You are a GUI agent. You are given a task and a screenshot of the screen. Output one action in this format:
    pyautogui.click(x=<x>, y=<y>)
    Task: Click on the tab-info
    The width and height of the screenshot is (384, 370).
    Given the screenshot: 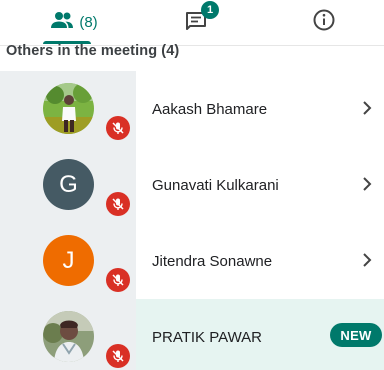 What is the action you would take?
    pyautogui.click(x=324, y=22)
    